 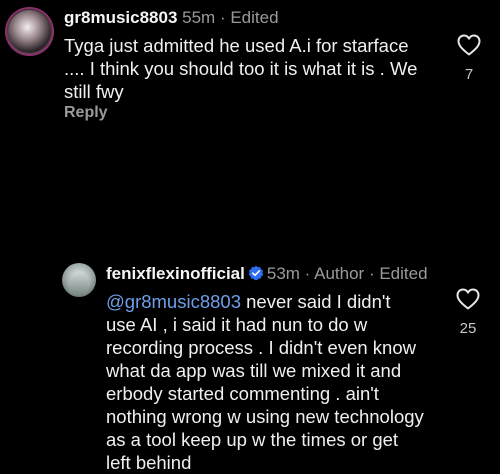 I want to click on like-button: 7, so click(x=469, y=58).